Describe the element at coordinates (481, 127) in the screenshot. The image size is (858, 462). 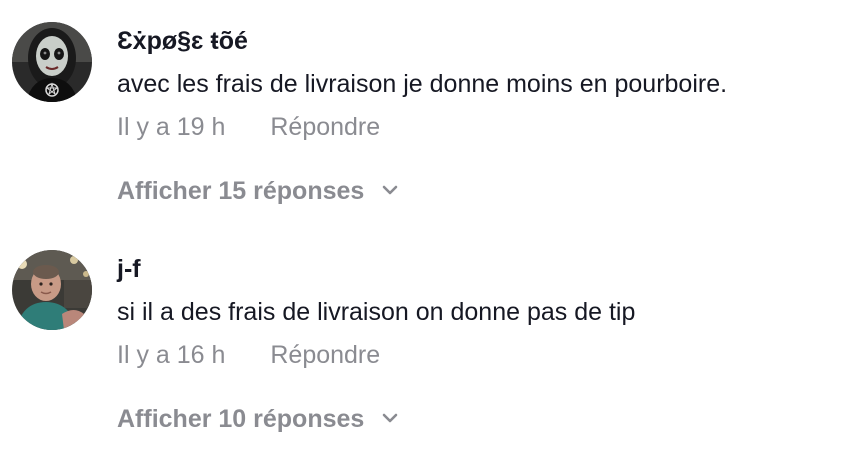
I see `comment-meta: Il y a 19 h Répondre` at that location.